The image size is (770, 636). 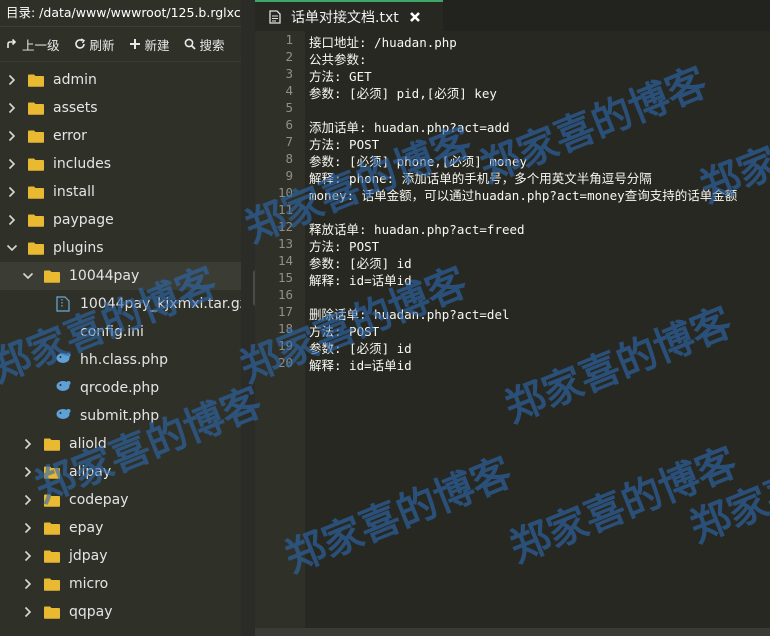 What do you see at coordinates (289, 107) in the screenshot?
I see `line-number: 5` at bounding box center [289, 107].